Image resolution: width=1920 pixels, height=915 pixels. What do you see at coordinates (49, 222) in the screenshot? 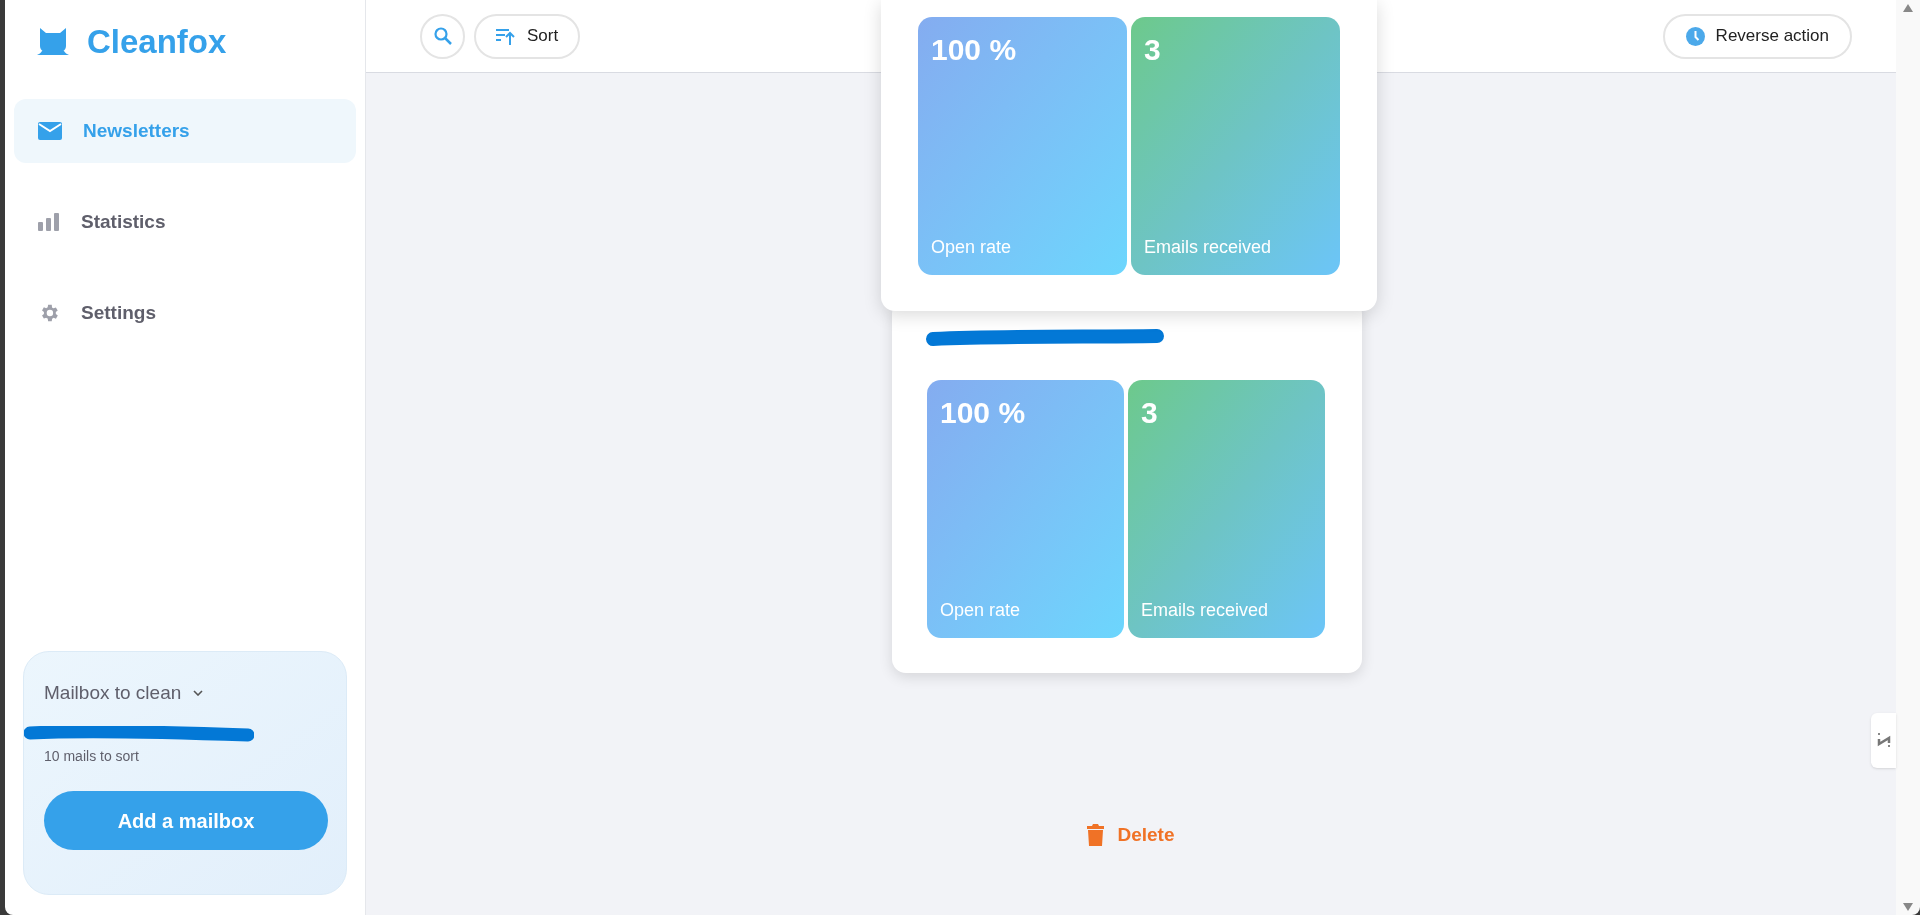
I see `bar-chart-icon` at bounding box center [49, 222].